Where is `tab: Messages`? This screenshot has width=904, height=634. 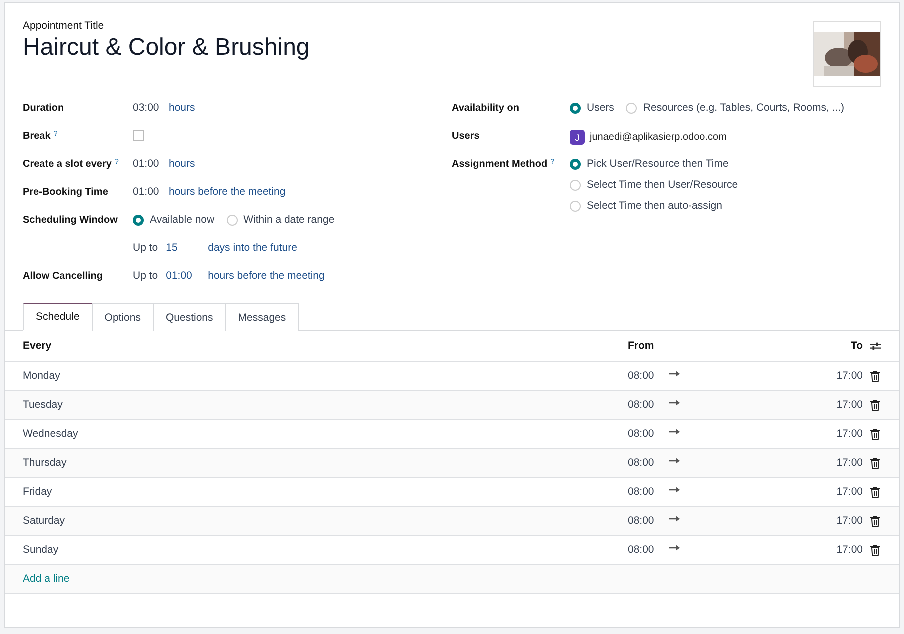 tab: Messages is located at coordinates (262, 317).